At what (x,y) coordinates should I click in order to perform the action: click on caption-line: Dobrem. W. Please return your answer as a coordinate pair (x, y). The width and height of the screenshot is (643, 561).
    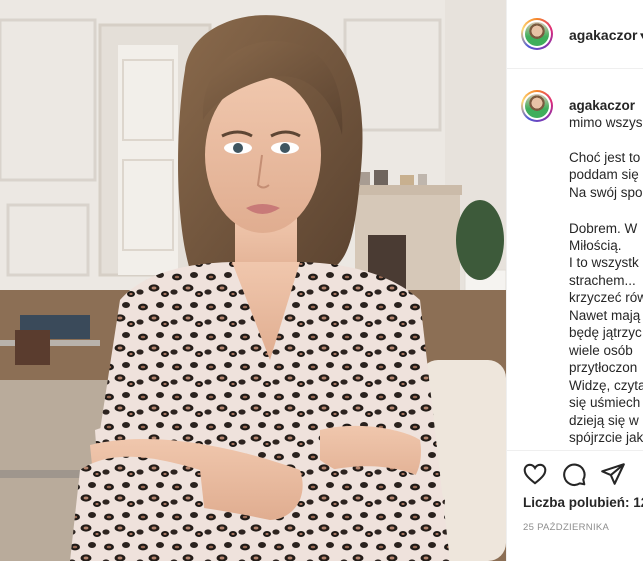
    Looking at the image, I should click on (603, 228).